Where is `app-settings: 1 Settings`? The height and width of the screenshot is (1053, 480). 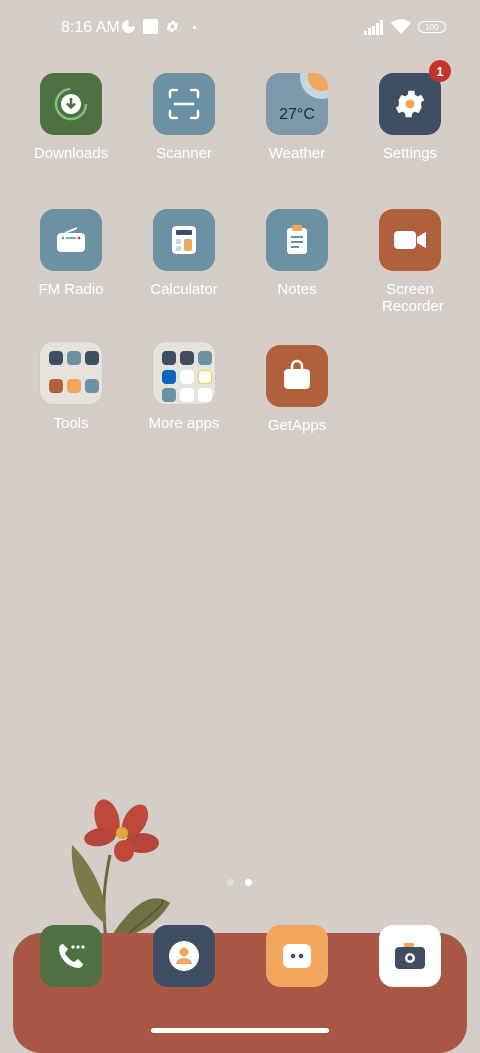 app-settings: 1 Settings is located at coordinates (410, 111).